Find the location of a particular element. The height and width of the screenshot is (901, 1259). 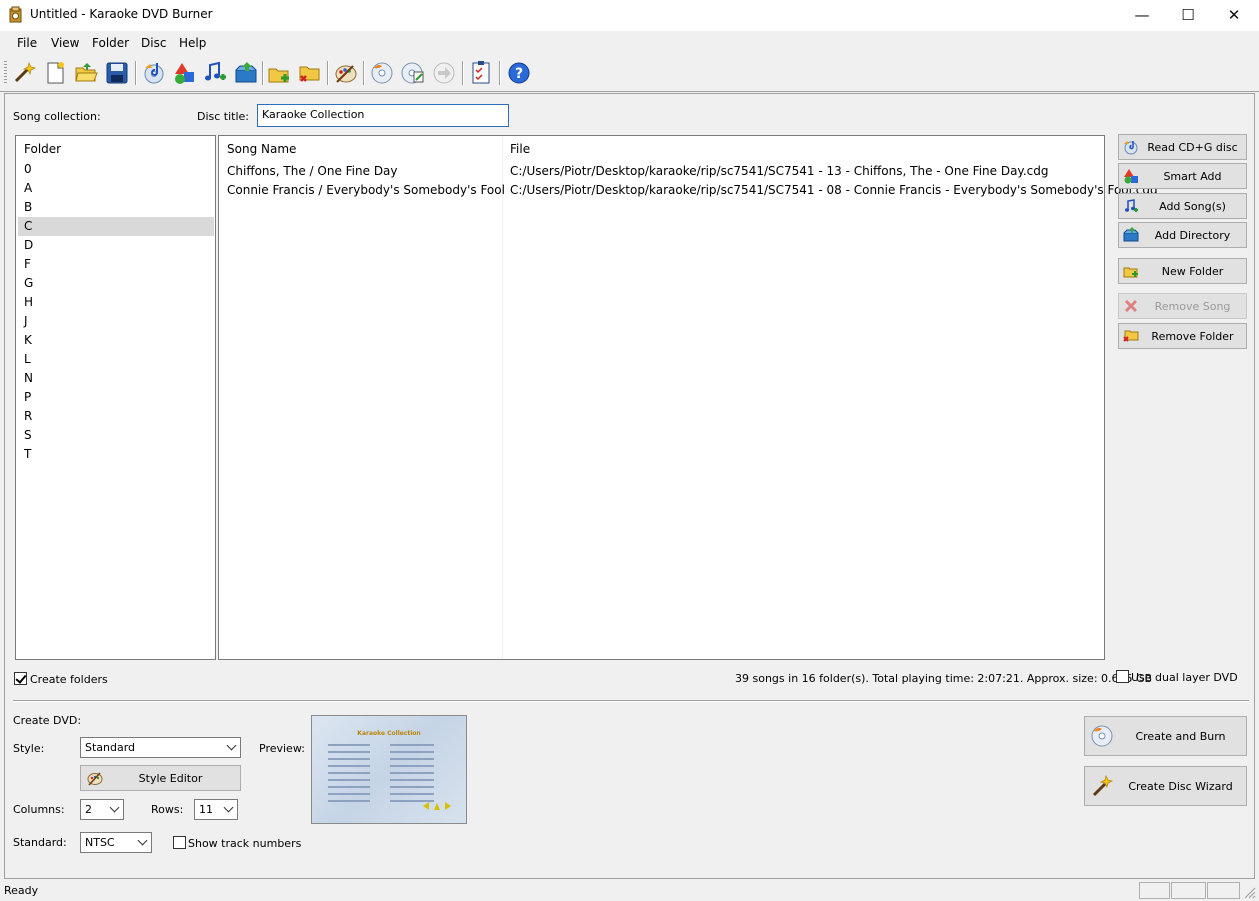

wizard-icon is located at coordinates (24, 73).